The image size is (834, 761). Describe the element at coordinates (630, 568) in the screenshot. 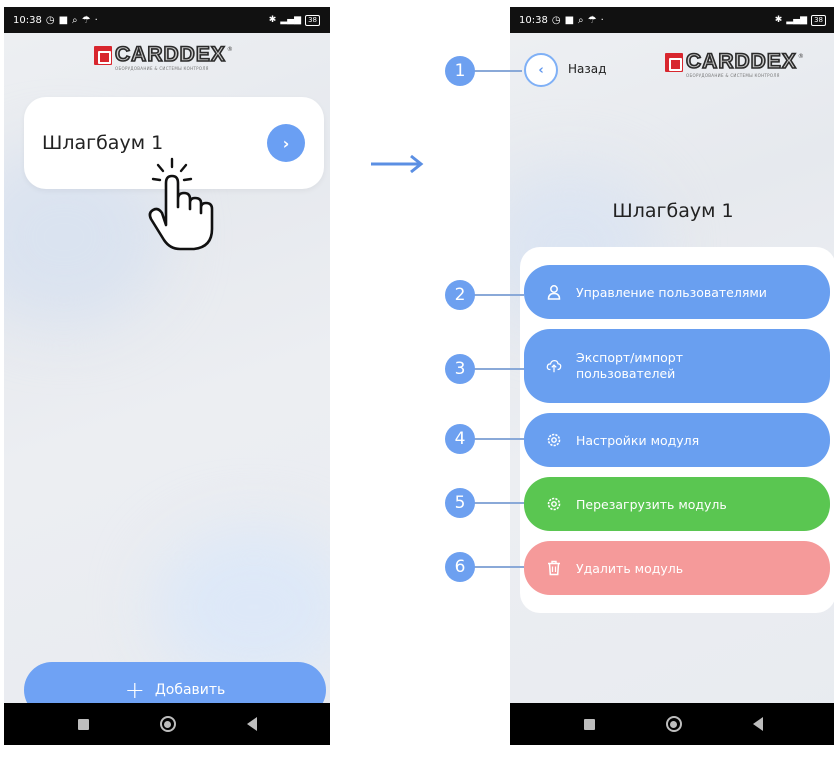

I see `delete-module-label: Удалить модуль` at that location.